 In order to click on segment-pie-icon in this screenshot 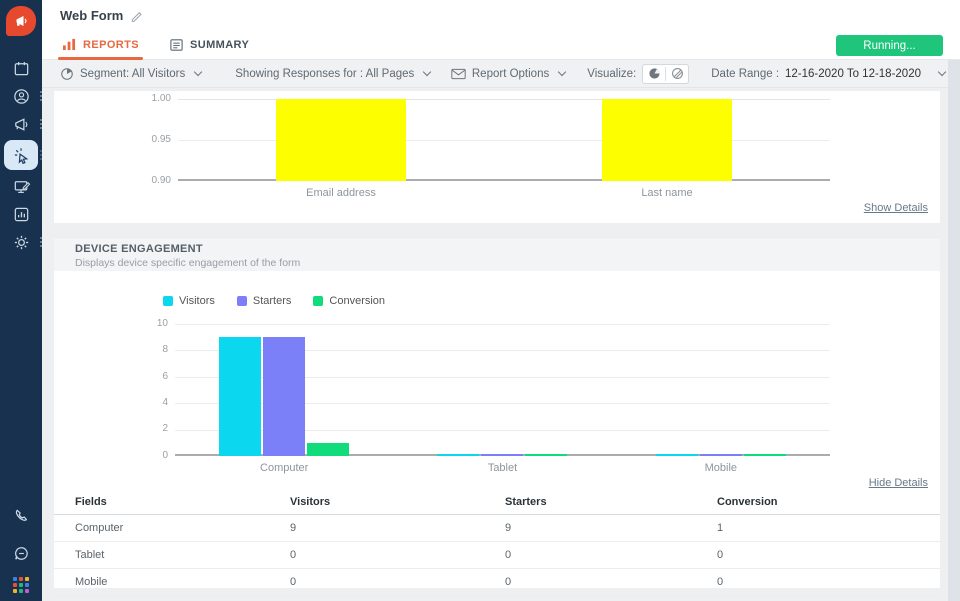, I will do `click(67, 73)`.